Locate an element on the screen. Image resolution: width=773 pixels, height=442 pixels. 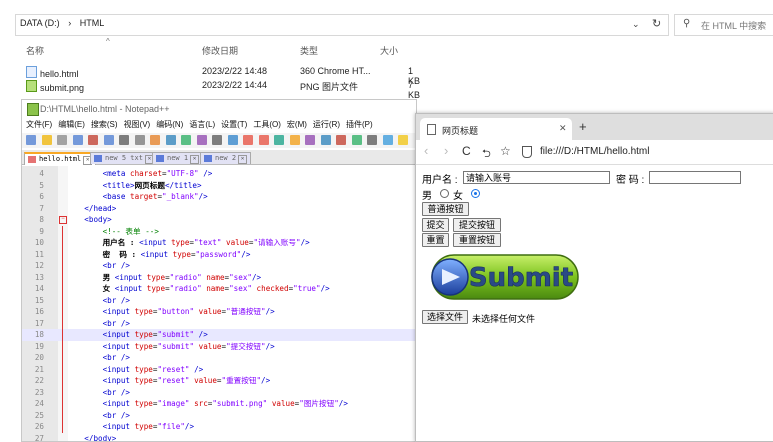
find-icon is located at coordinates (217, 140).